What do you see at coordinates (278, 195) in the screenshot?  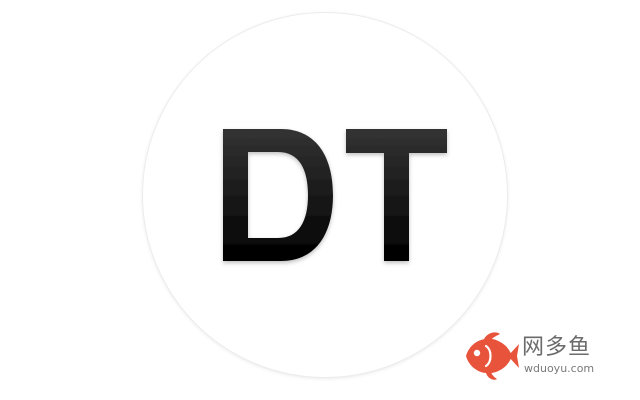 I see `letter-d` at bounding box center [278, 195].